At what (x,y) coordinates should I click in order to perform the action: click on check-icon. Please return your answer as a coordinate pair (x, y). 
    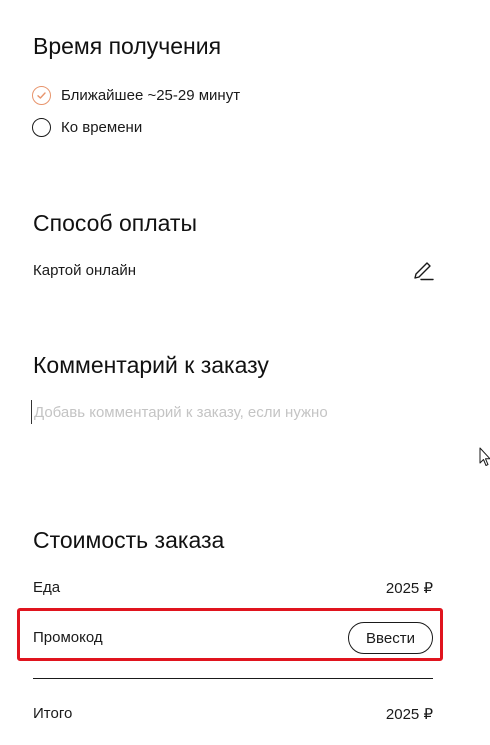
    Looking at the image, I should click on (41, 95).